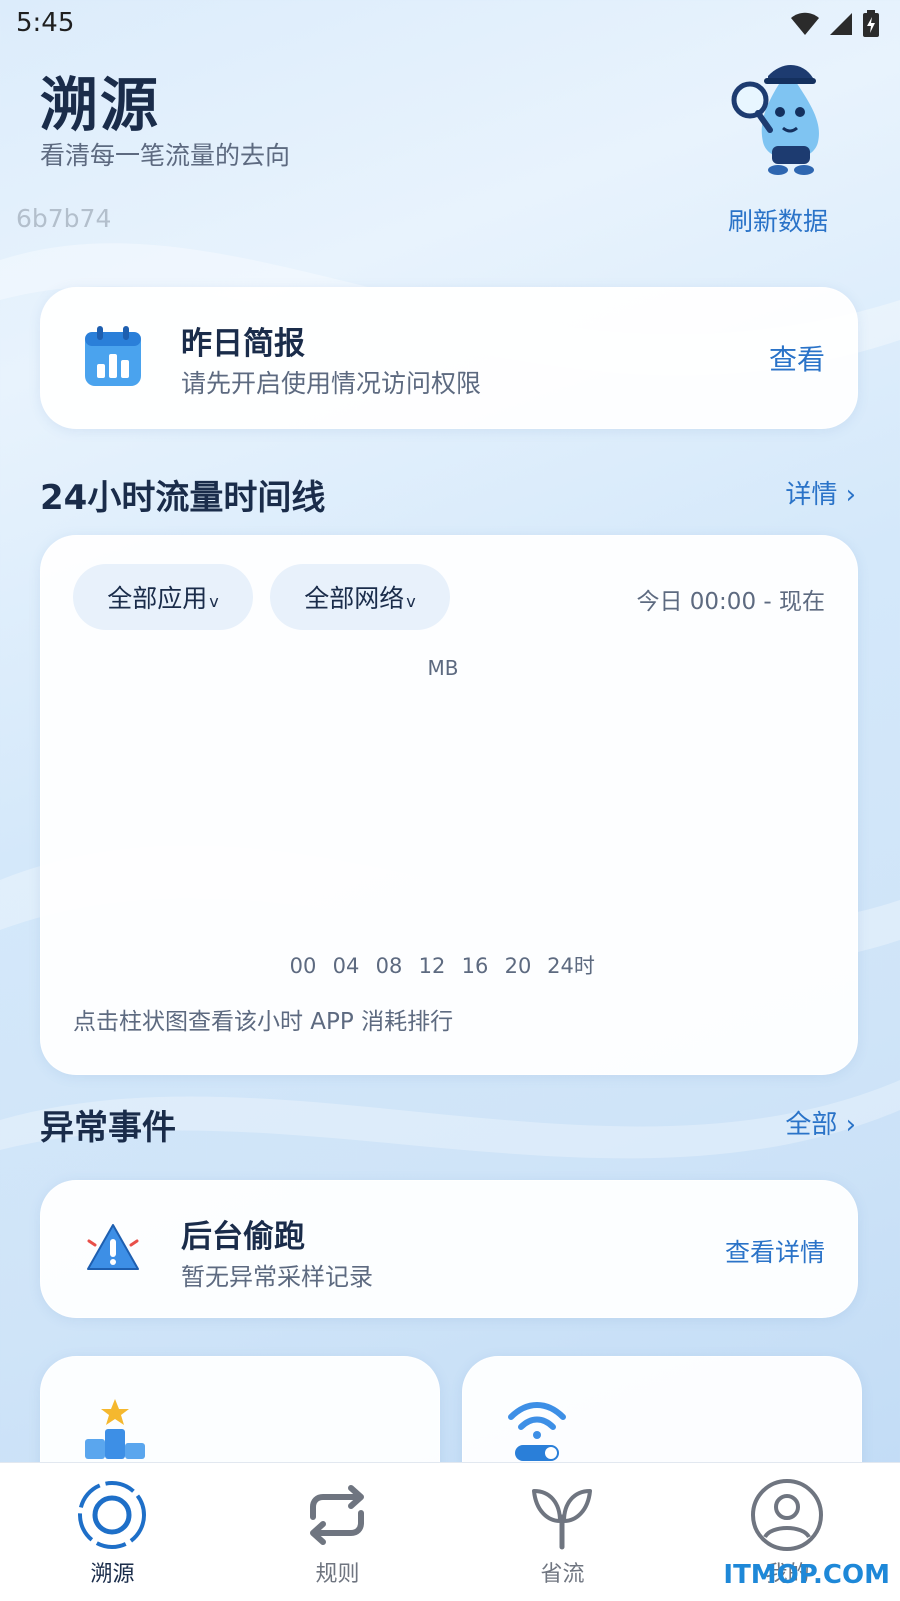  I want to click on status-icons, so click(835, 24).